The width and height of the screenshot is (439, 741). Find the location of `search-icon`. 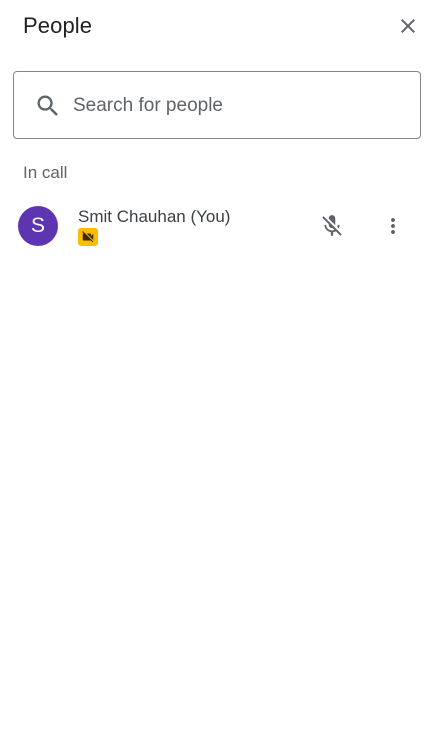

search-icon is located at coordinates (47, 105).